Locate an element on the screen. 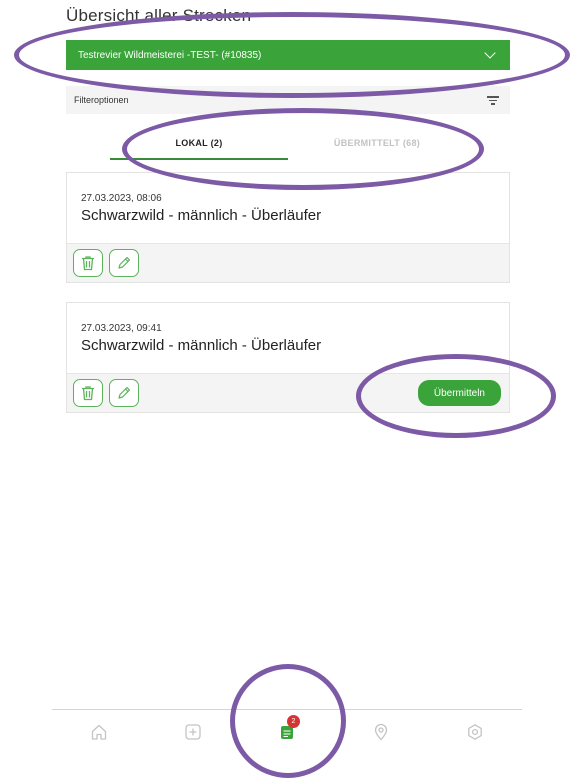 The width and height of the screenshot is (584, 778). revier-selected-value: Testrevier Wildmeisterei -TEST- (#10835) is located at coordinates (170, 55).